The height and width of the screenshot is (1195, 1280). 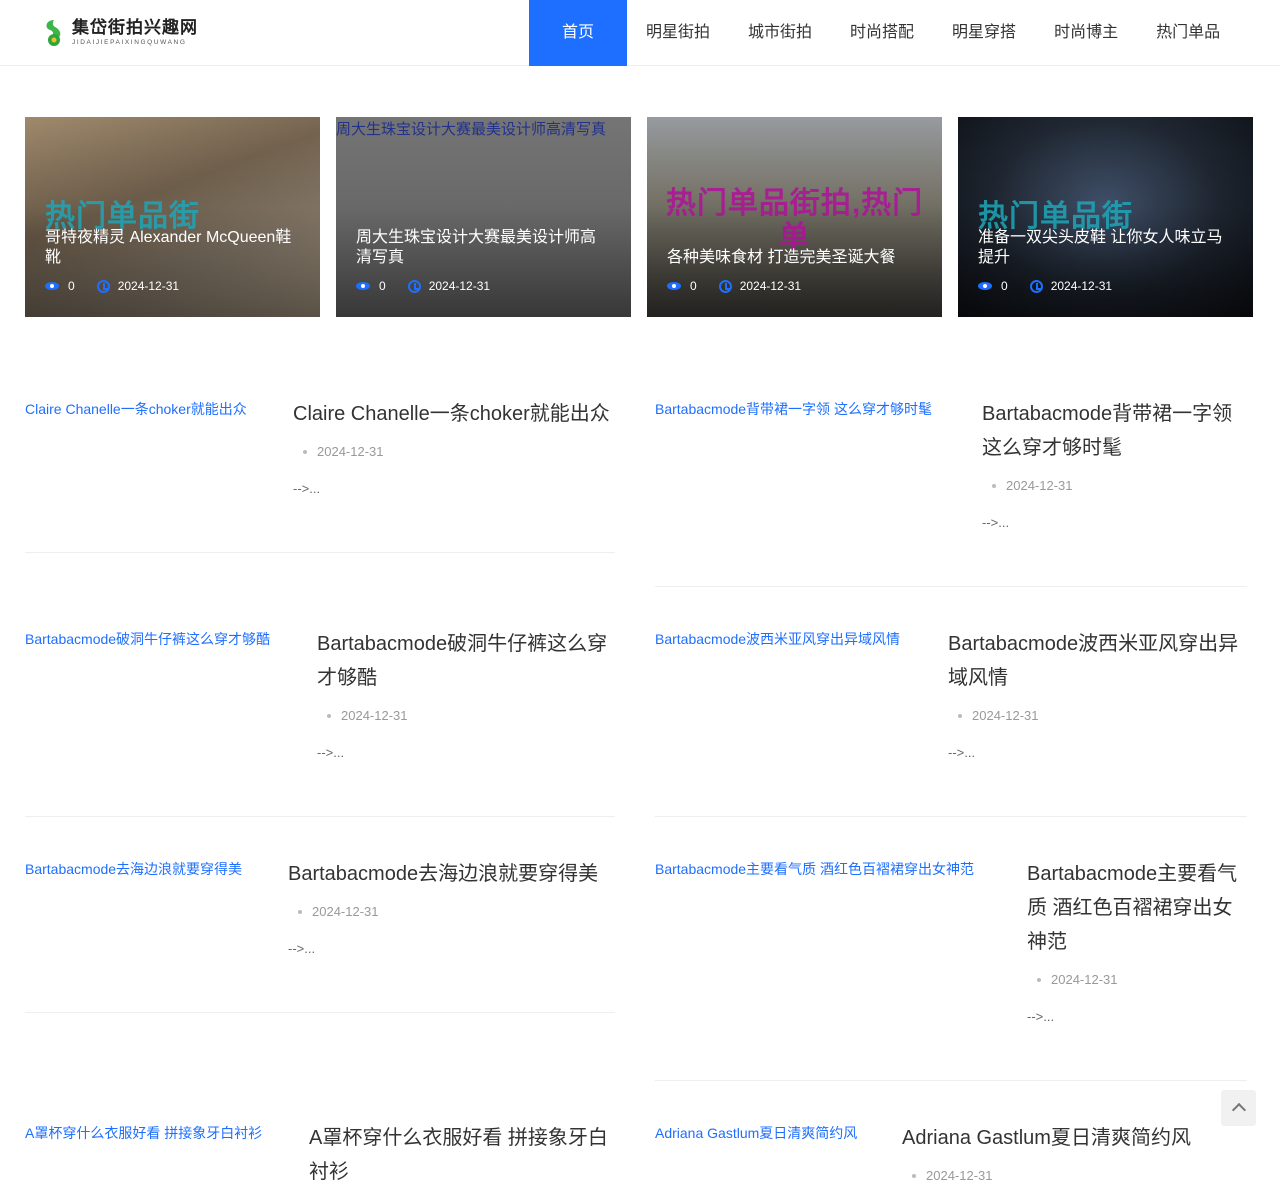 What do you see at coordinates (1097, 661) in the screenshot?
I see `article-title: Bartabacmode波西米亚风穿出异域风情` at bounding box center [1097, 661].